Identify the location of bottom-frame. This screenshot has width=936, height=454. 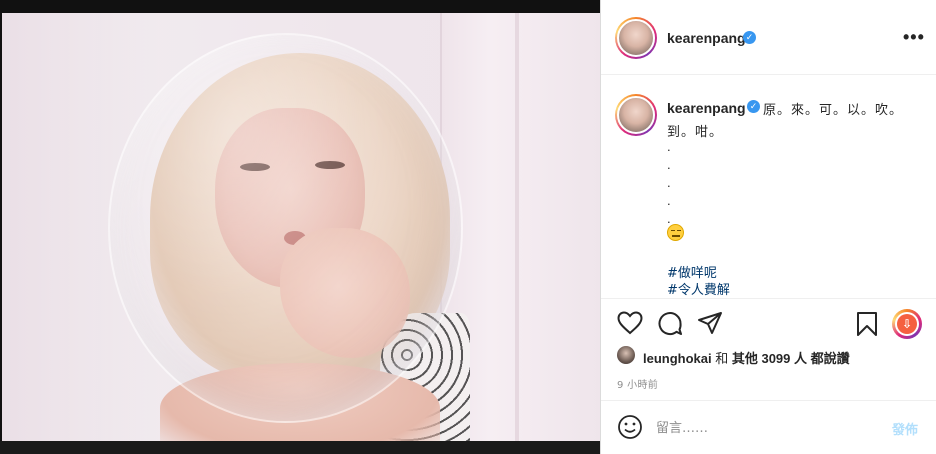
(300, 447).